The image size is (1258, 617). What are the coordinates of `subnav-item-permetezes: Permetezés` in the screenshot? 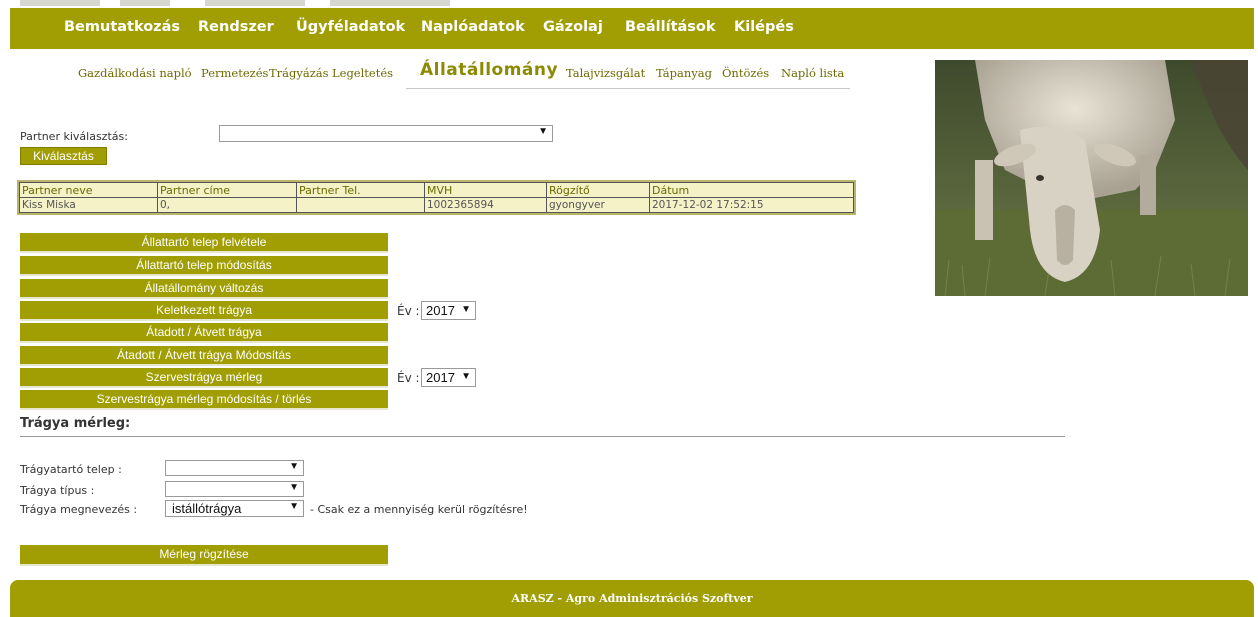 It's located at (234, 73).